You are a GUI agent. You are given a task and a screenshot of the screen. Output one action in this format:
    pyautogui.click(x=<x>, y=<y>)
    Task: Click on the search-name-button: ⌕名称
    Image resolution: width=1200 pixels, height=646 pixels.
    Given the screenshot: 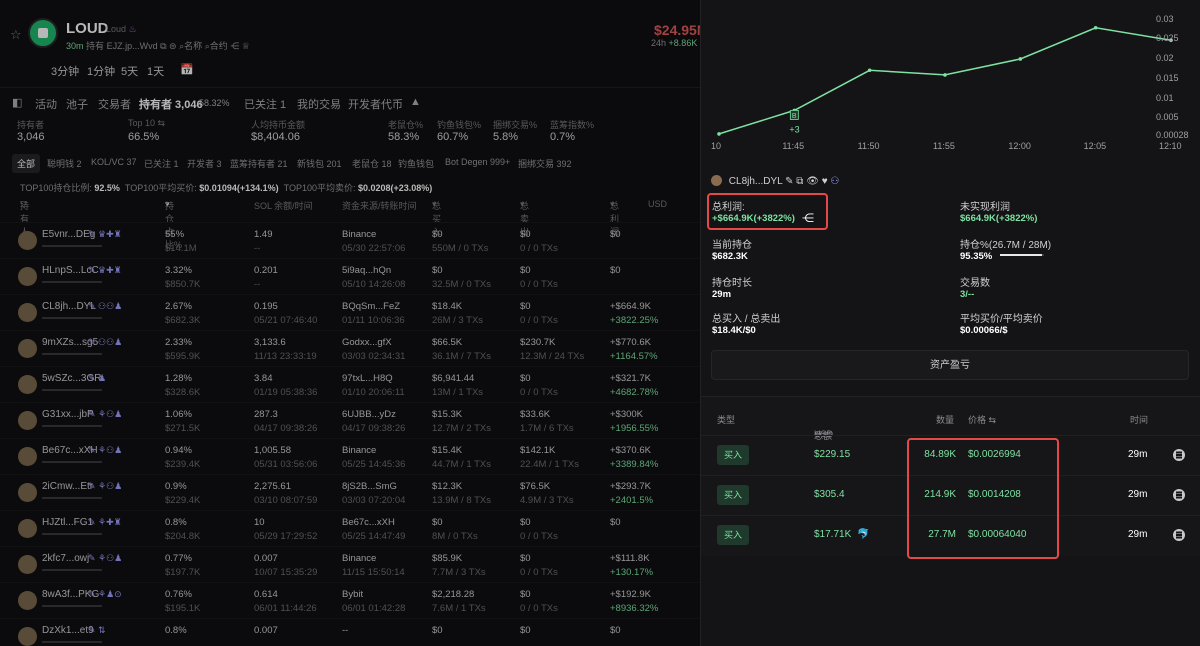 What is the action you would take?
    pyautogui.click(x=190, y=46)
    